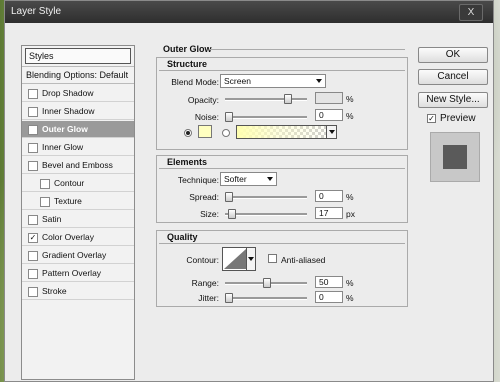 Image resolution: width=500 pixels, height=382 pixels. Describe the element at coordinates (198, 180) in the screenshot. I see `technique-label: Technique:` at that location.